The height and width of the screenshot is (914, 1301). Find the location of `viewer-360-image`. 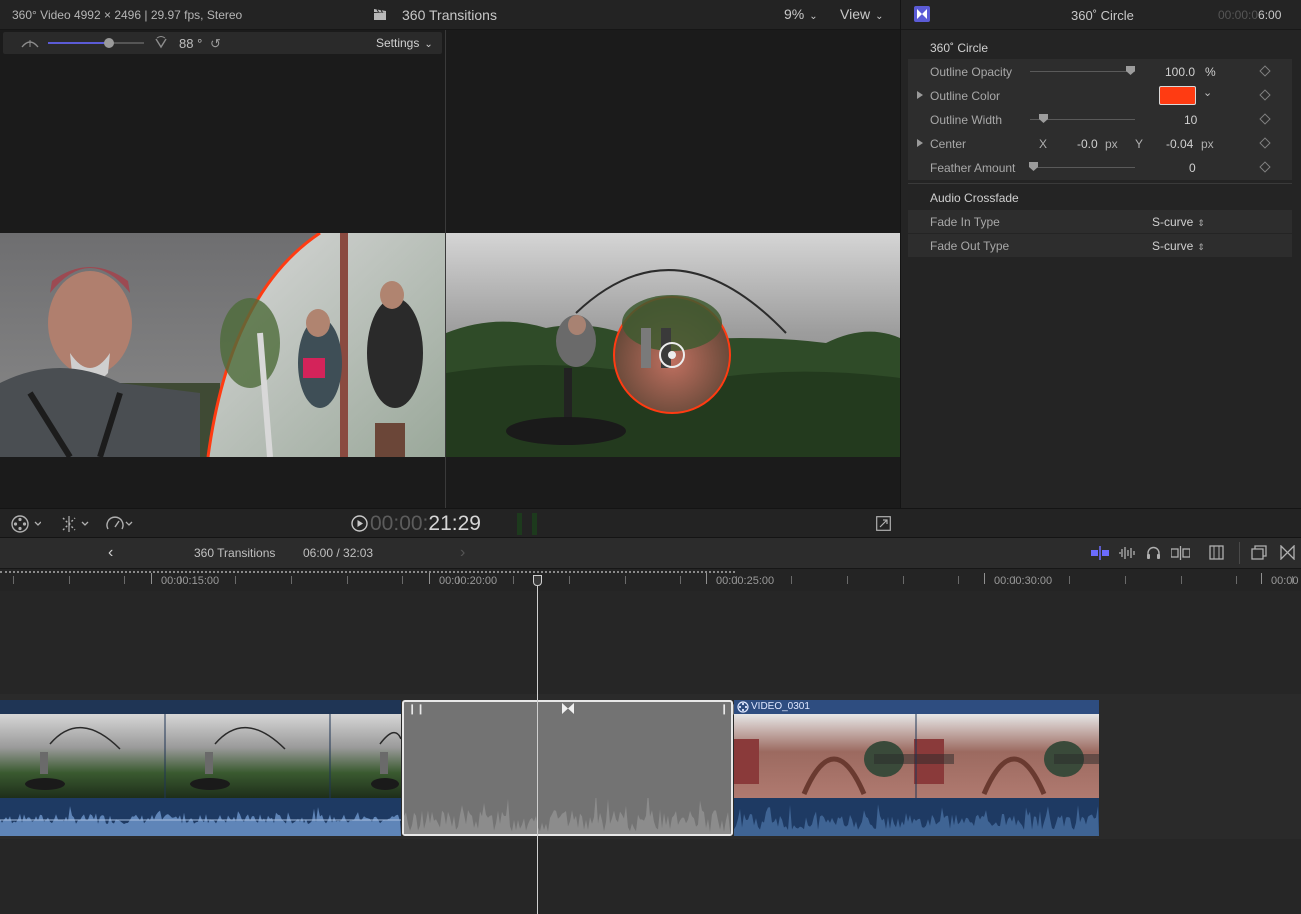

viewer-360-image is located at coordinates (222, 345).